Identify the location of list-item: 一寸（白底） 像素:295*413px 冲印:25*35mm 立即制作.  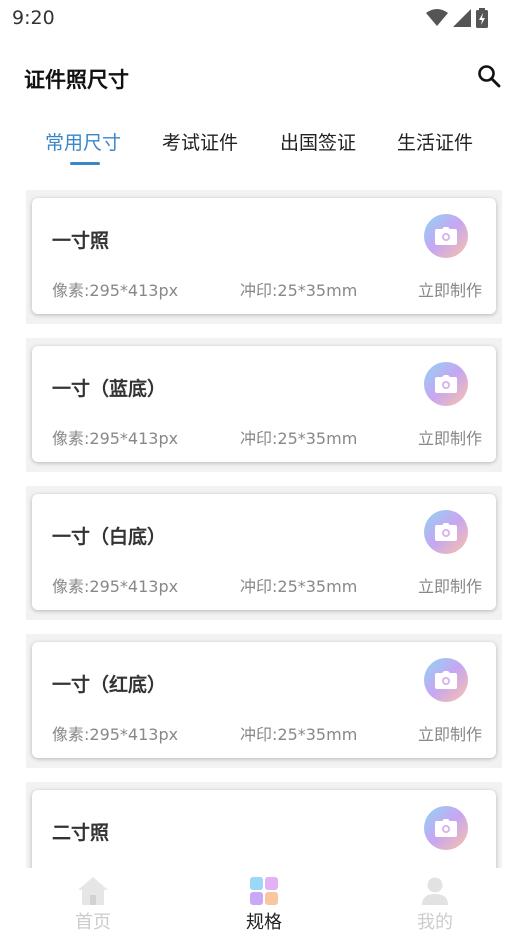
(264, 553).